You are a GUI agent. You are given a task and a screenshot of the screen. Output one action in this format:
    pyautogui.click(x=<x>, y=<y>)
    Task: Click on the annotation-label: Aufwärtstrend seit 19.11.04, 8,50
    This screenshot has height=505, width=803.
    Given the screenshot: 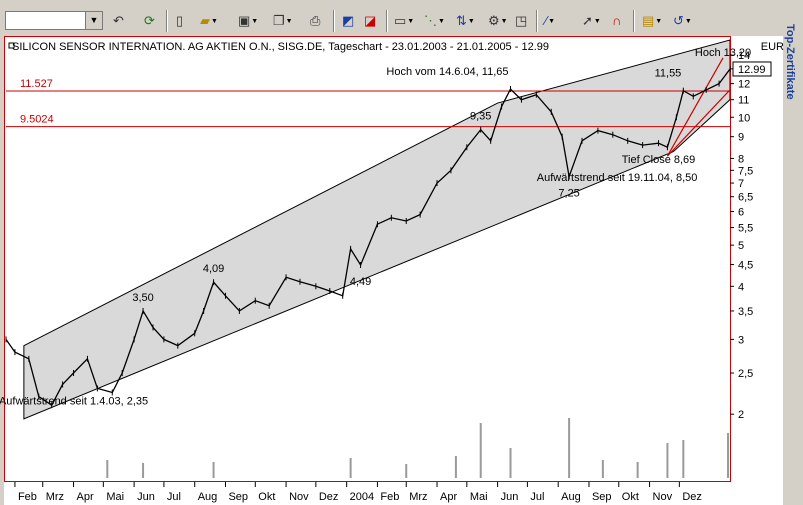 What is the action you would take?
    pyautogui.click(x=617, y=178)
    